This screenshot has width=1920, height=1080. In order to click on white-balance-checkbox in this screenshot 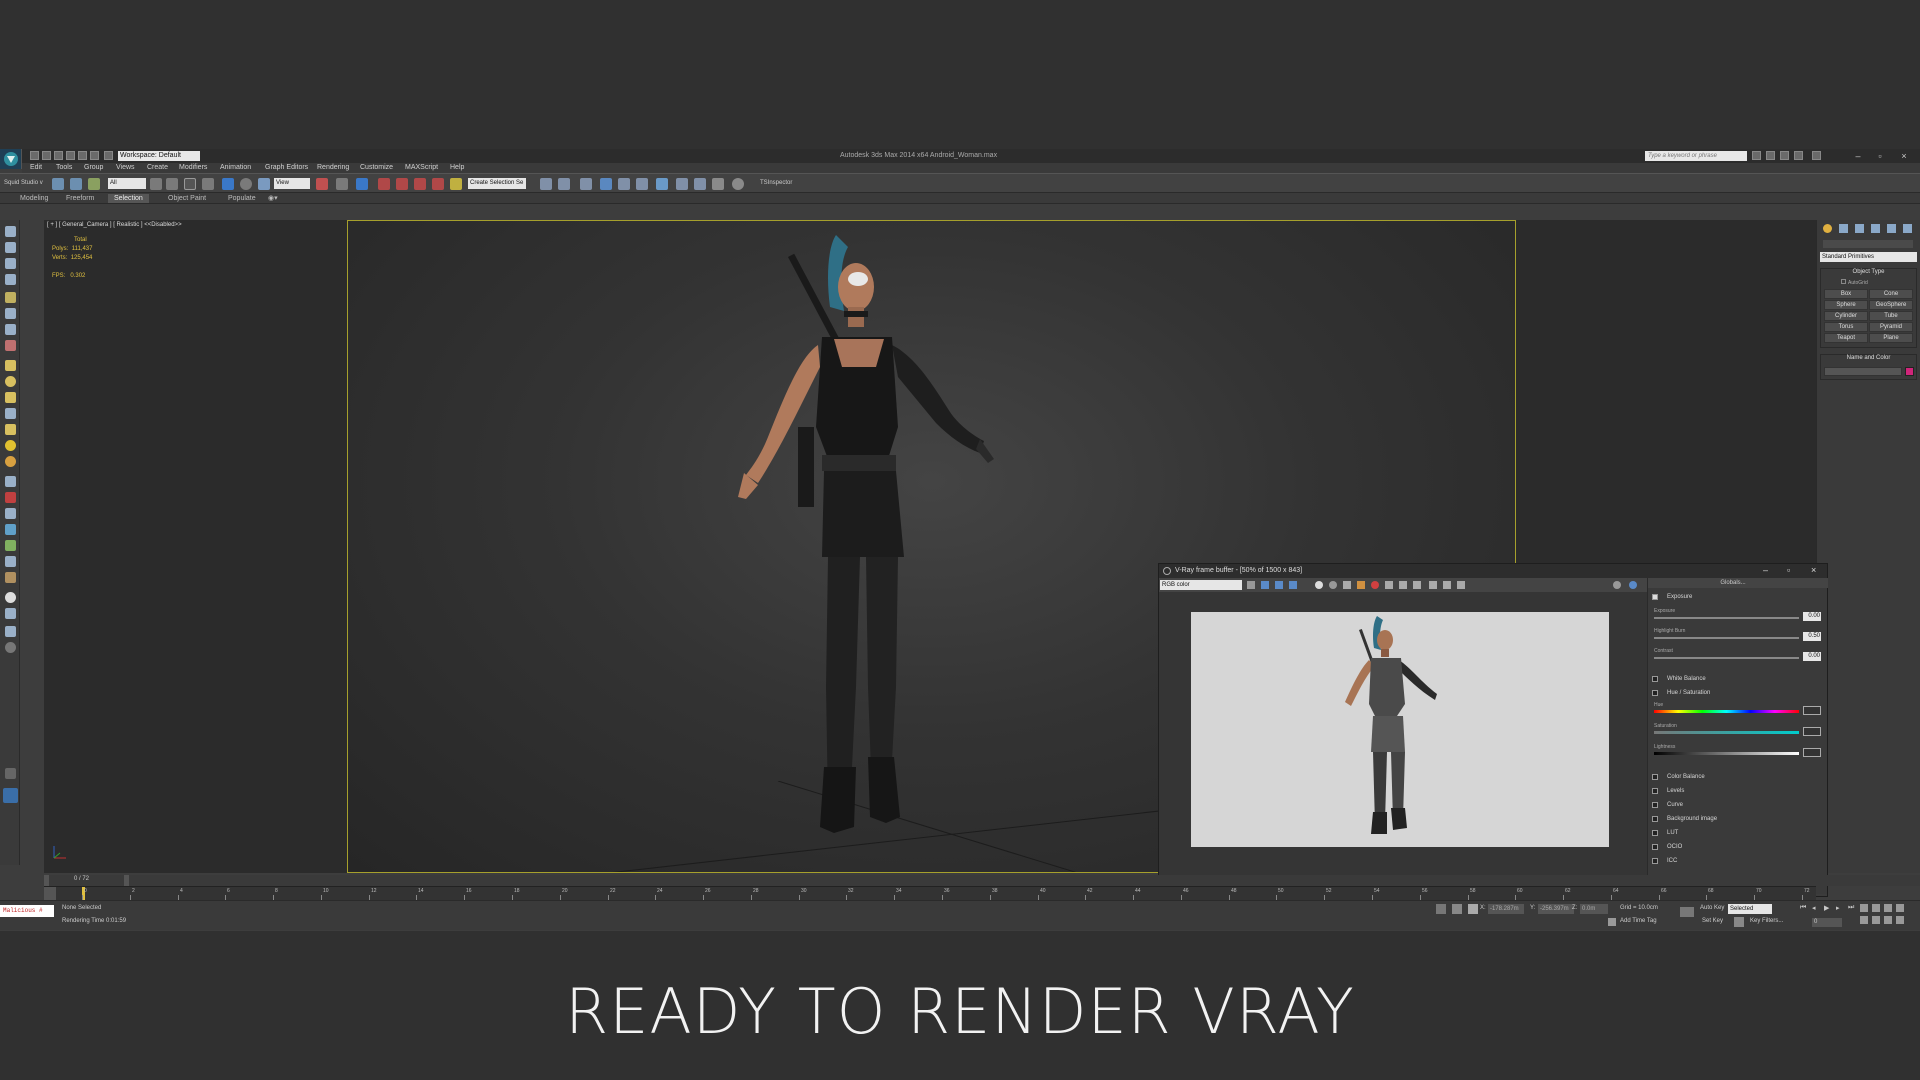, I will do `click(1655, 679)`.